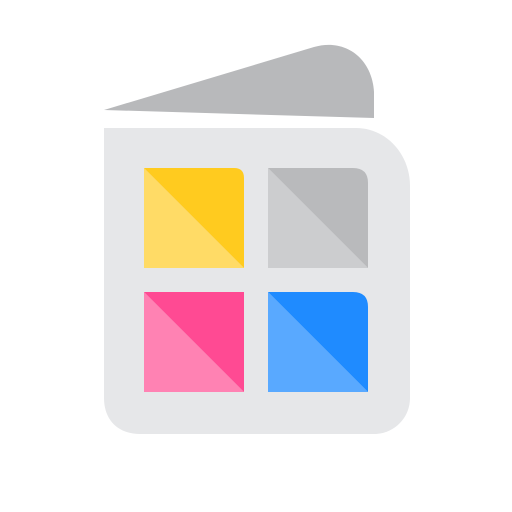  What do you see at coordinates (318, 342) in the screenshot?
I see `tile-blue` at bounding box center [318, 342].